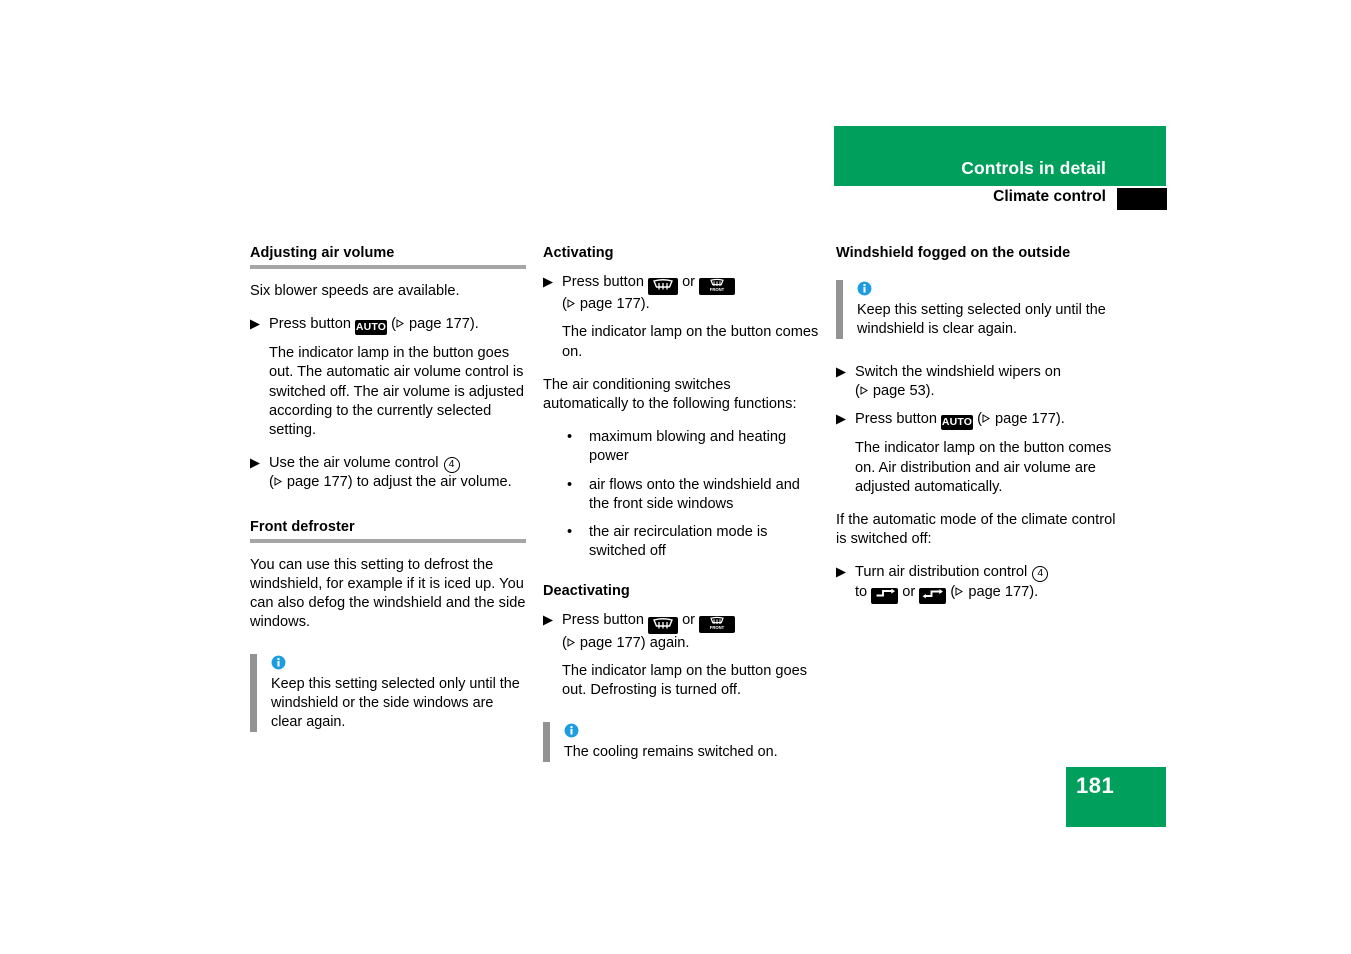  I want to click on step-label: Turn air distribution control, so click(941, 572).